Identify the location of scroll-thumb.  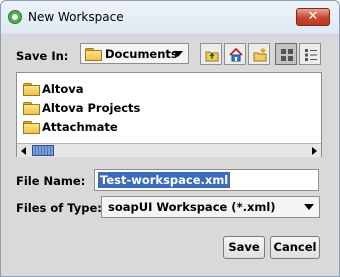
(43, 150).